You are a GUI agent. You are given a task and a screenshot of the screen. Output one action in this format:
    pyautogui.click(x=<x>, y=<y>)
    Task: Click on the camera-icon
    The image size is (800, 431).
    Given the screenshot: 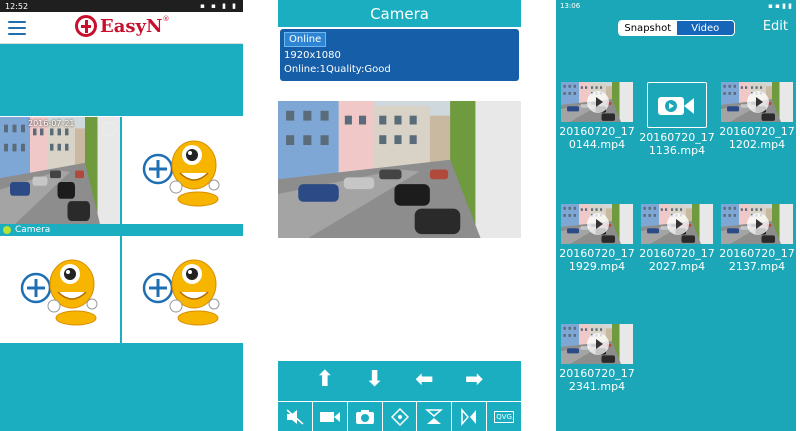 What is the action you would take?
    pyautogui.click(x=364, y=416)
    